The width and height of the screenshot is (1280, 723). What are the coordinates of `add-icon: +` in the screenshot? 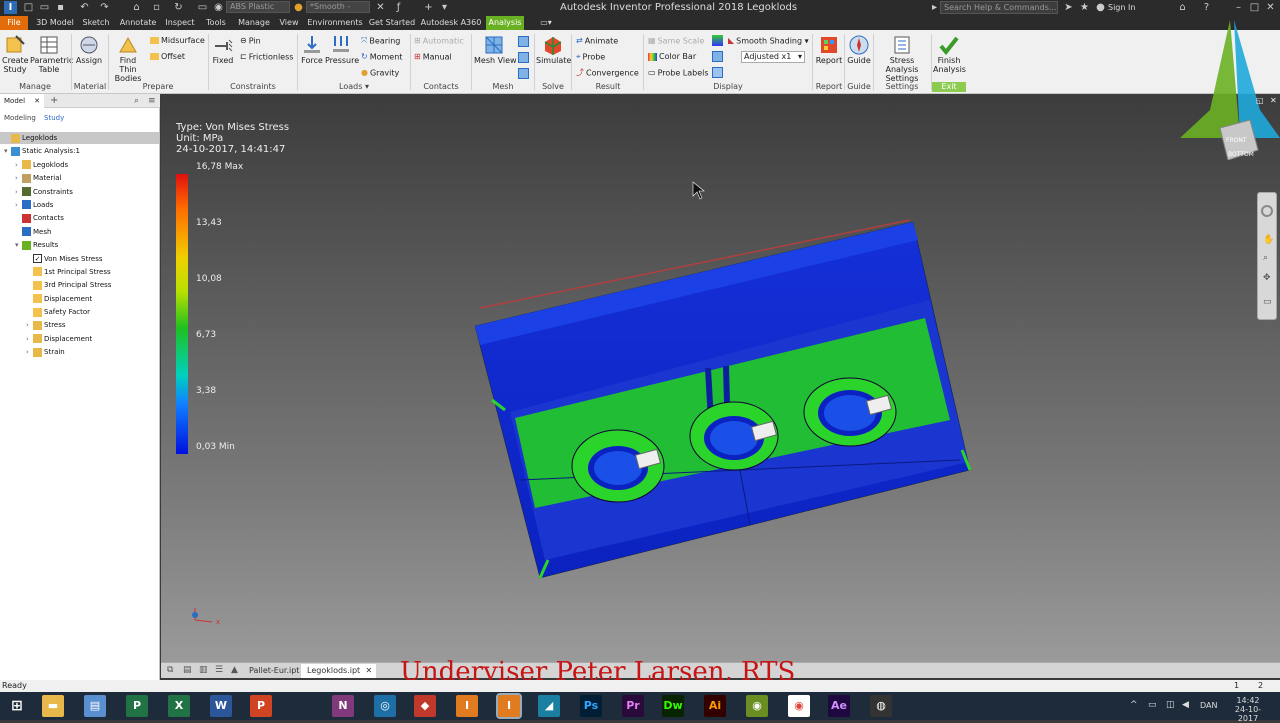 It's located at (428, 7).